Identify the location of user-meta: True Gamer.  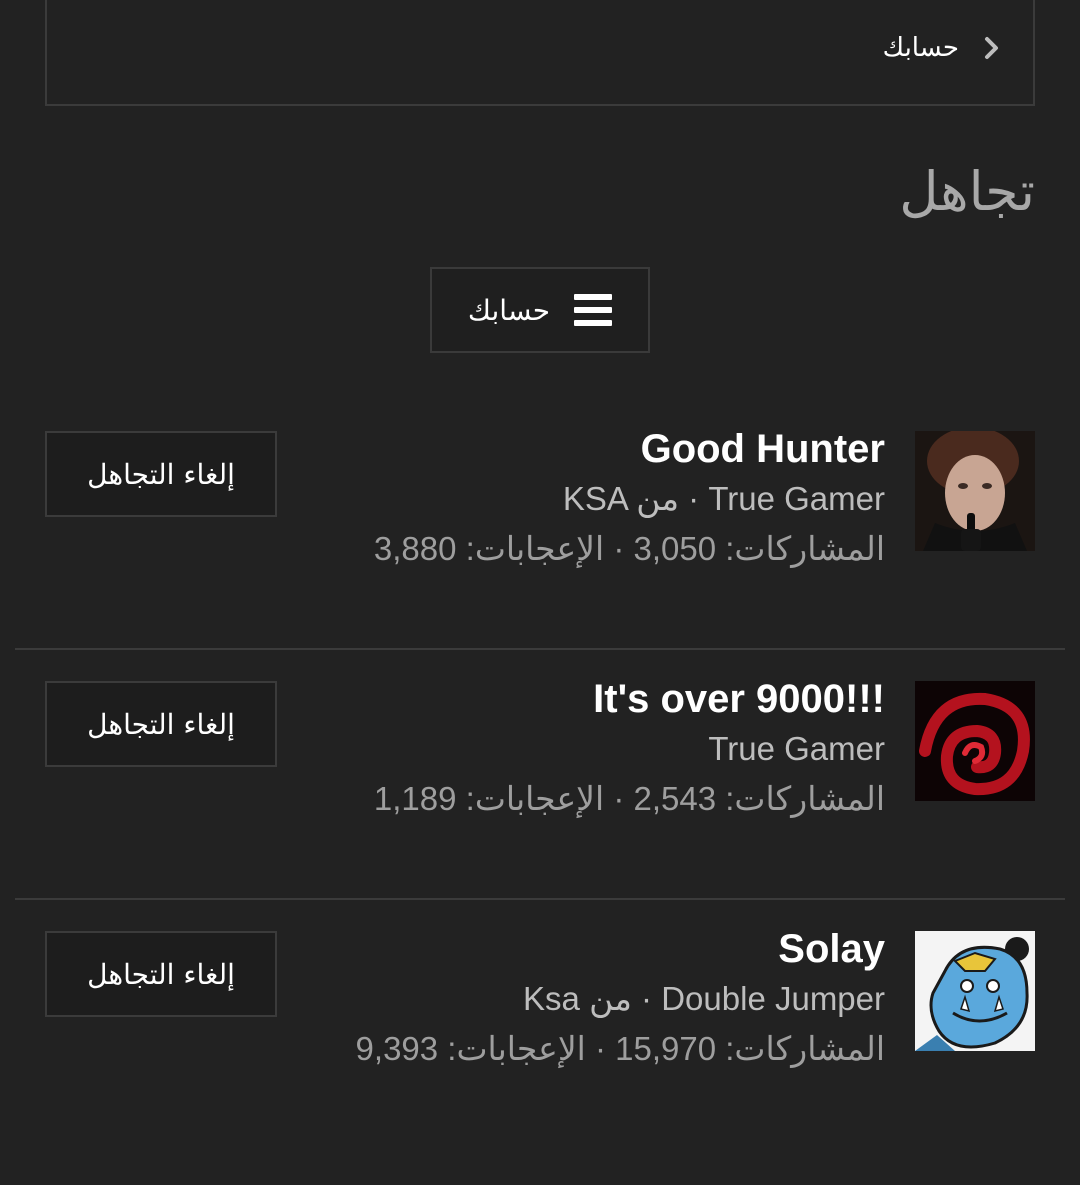
(796, 748).